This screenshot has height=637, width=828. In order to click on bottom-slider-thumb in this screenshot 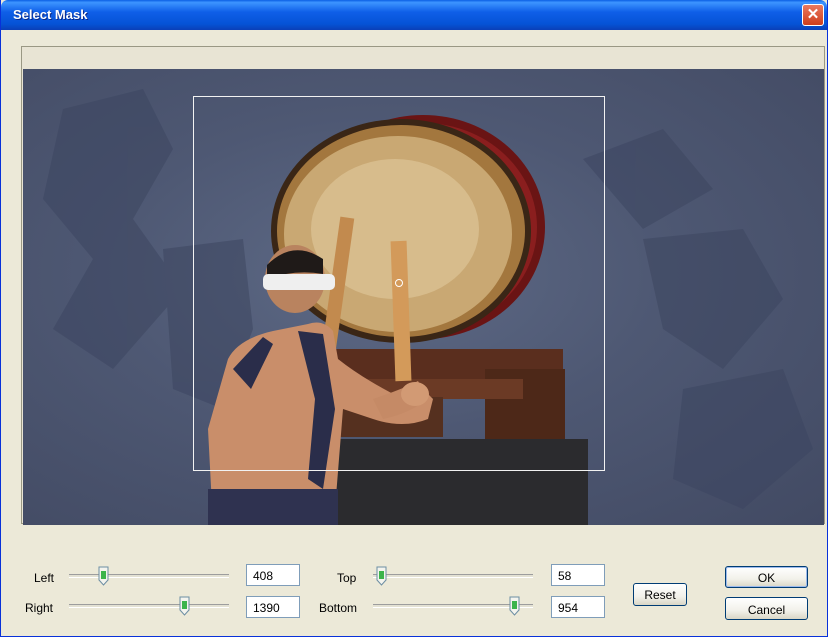, I will do `click(514, 606)`.